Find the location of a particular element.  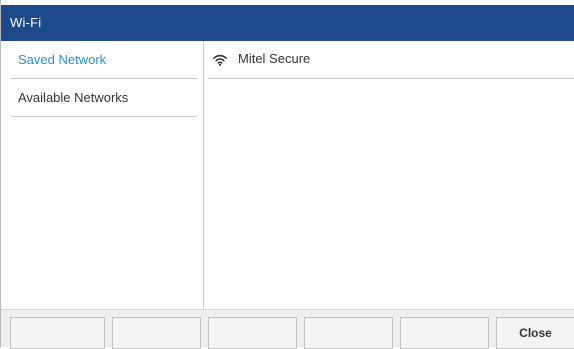

sidebar-item-label: Saved Network is located at coordinates (62, 59).